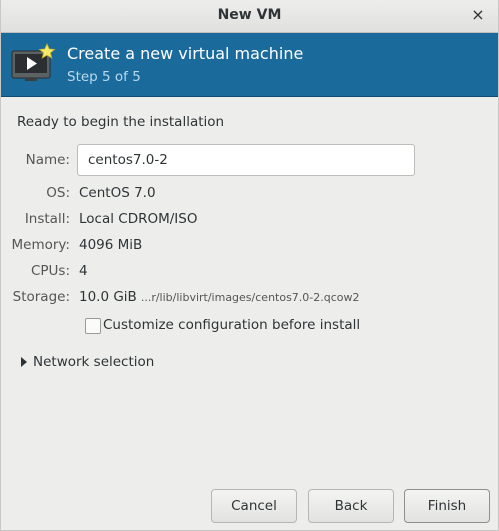 Image resolution: width=499 pixels, height=531 pixels. Describe the element at coordinates (254, 506) in the screenshot. I see `cancel-button: Cancel` at that location.